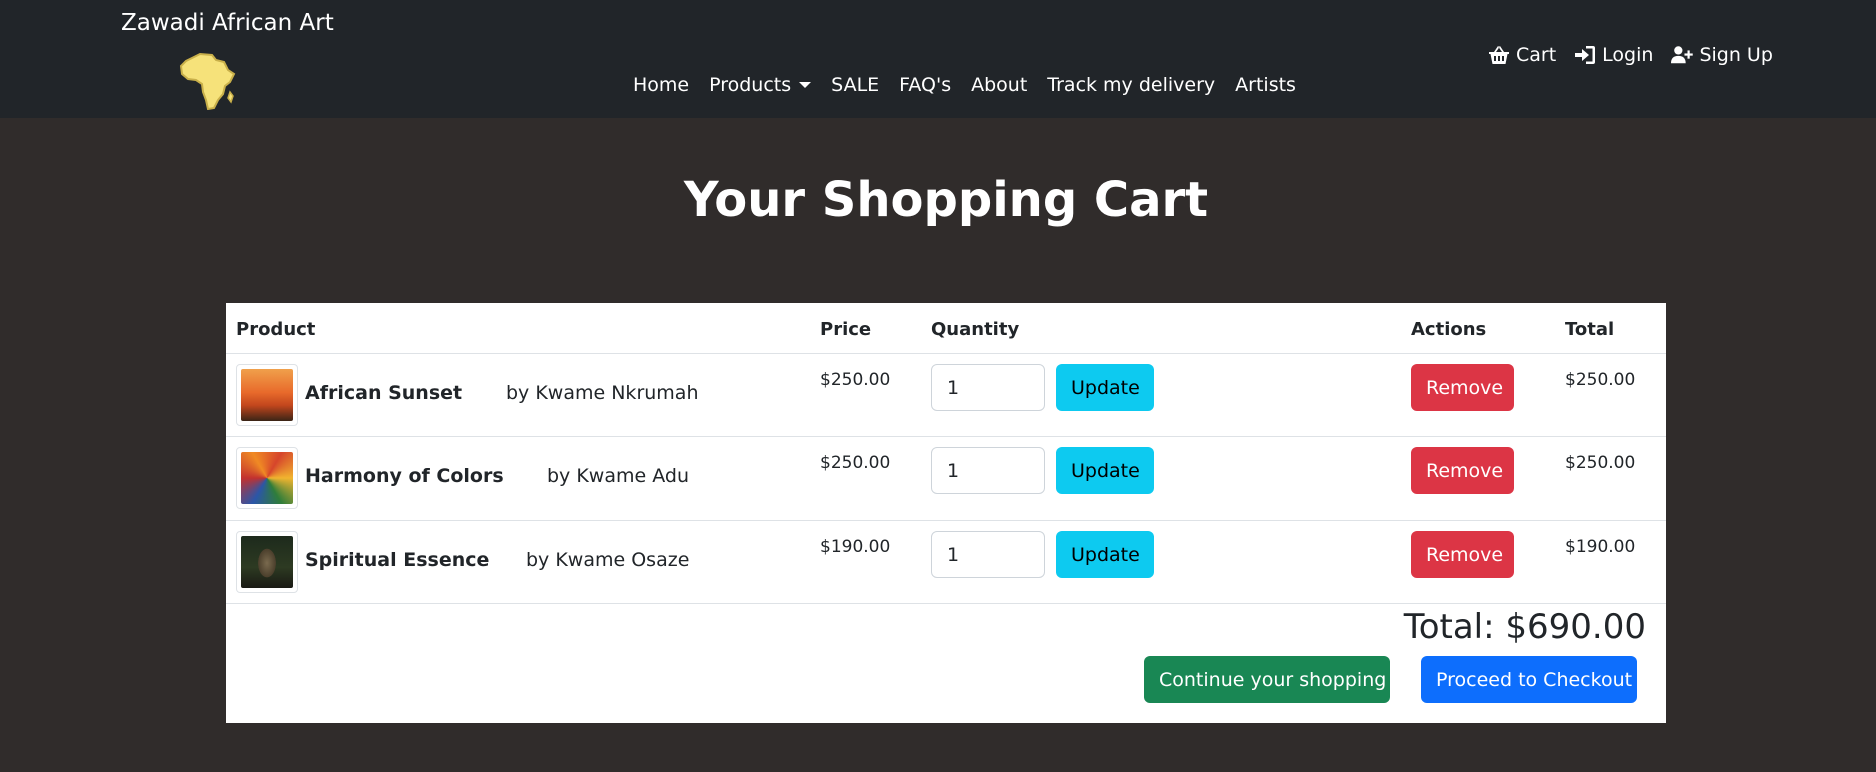 Image resolution: width=1876 pixels, height=772 pixels. Describe the element at coordinates (618, 476) in the screenshot. I see `product-artist: by Kwame Adu` at that location.